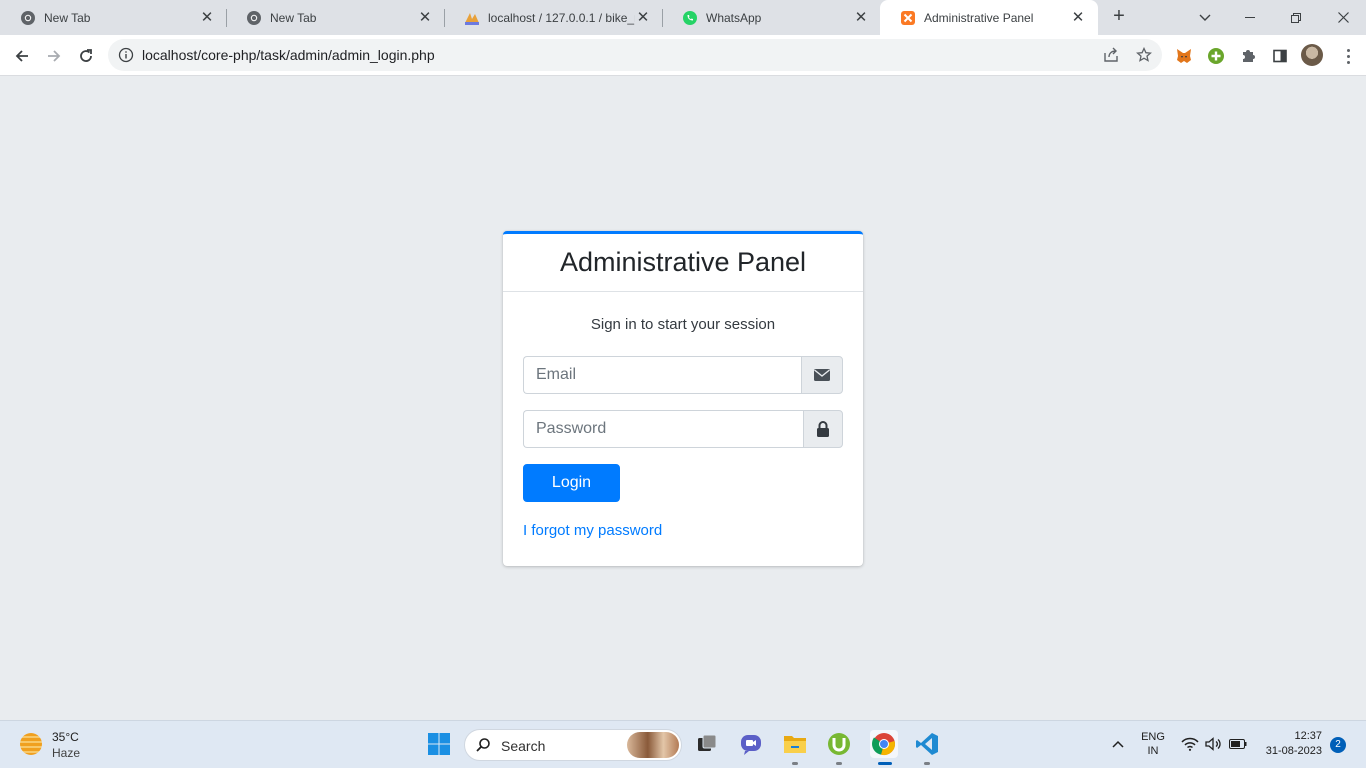 The height and width of the screenshot is (768, 1366). Describe the element at coordinates (1119, 17) in the screenshot. I see `new-tab-button: +` at that location.